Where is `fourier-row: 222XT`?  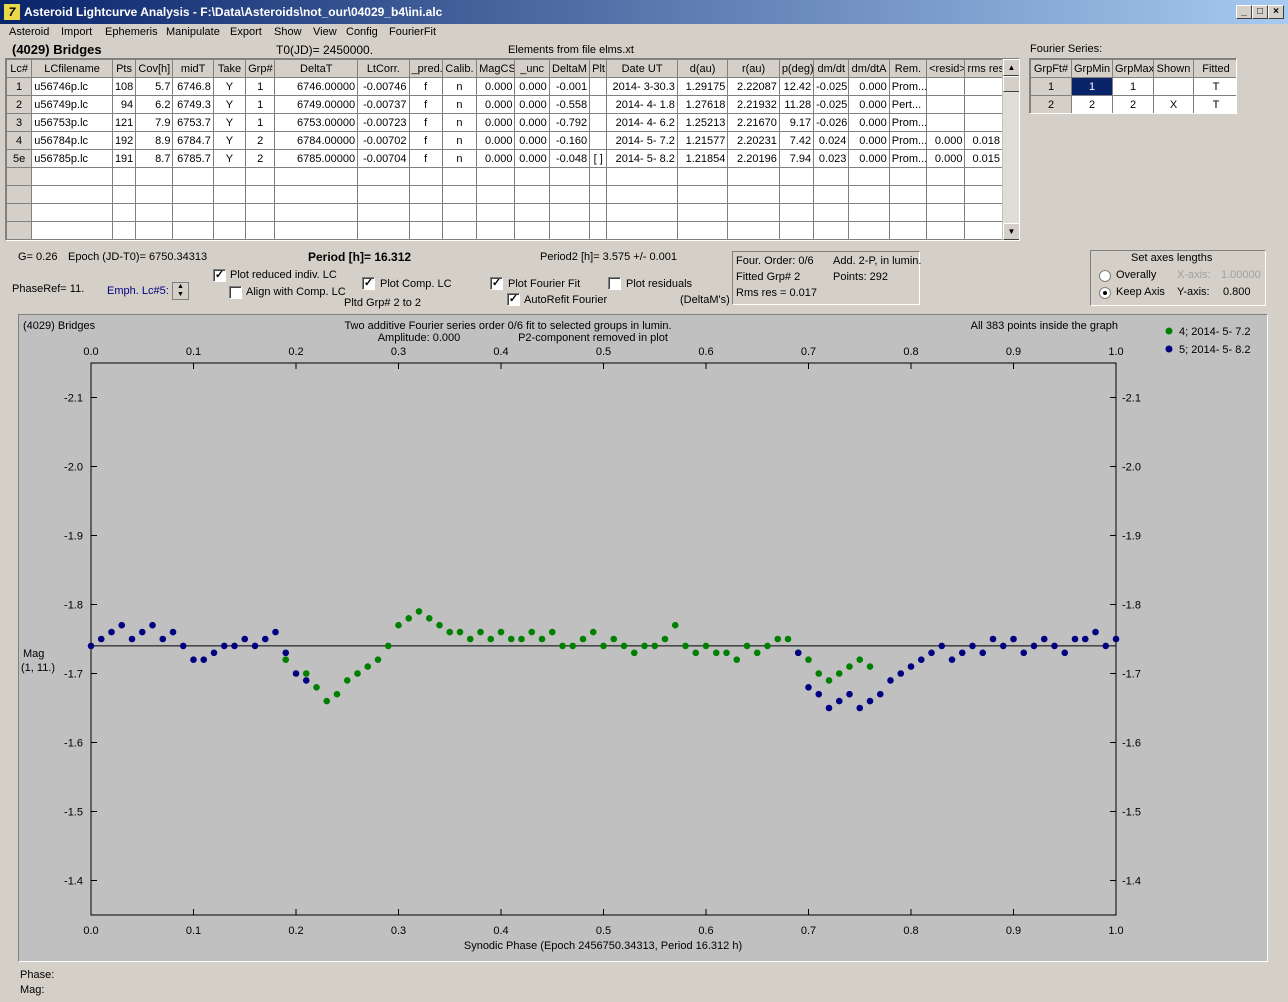 fourier-row: 222XT is located at coordinates (1133, 104).